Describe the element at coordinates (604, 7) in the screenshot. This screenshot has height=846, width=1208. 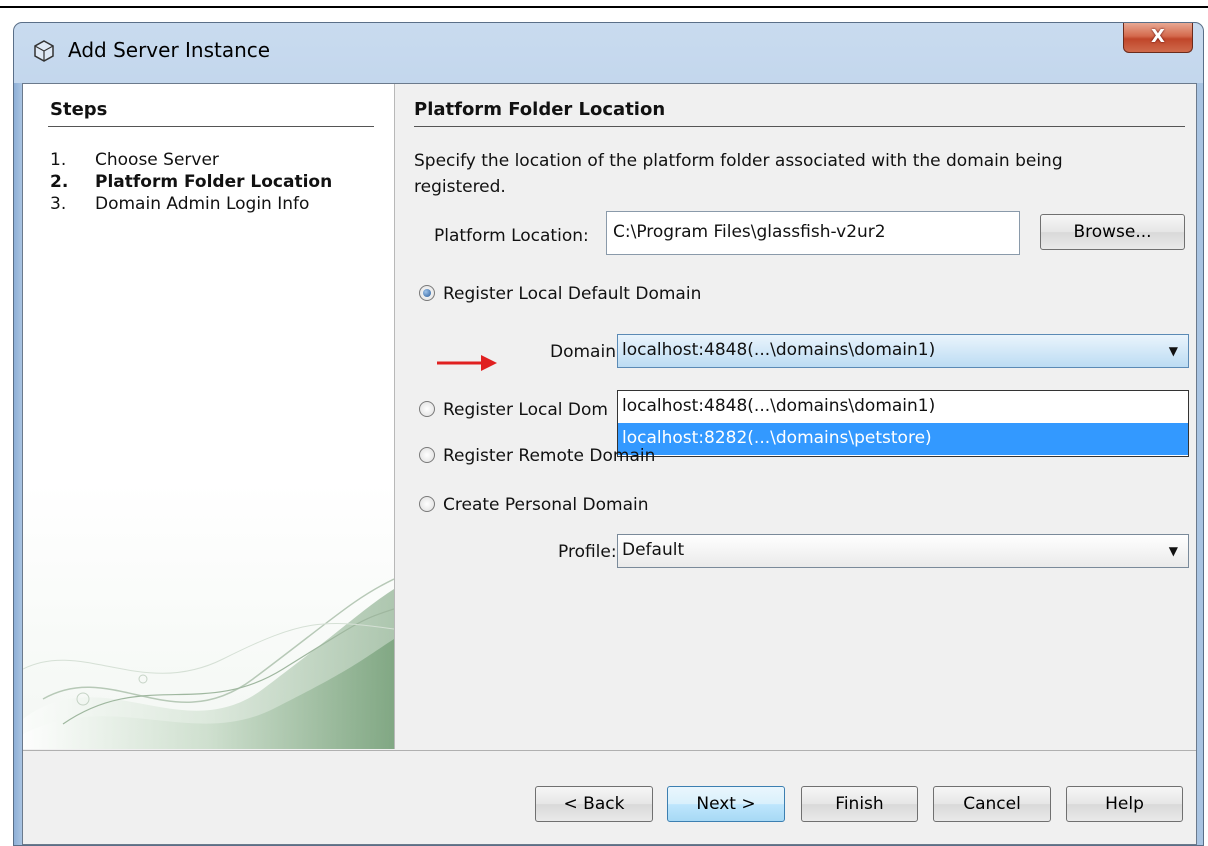
I see `top-border-line` at that location.